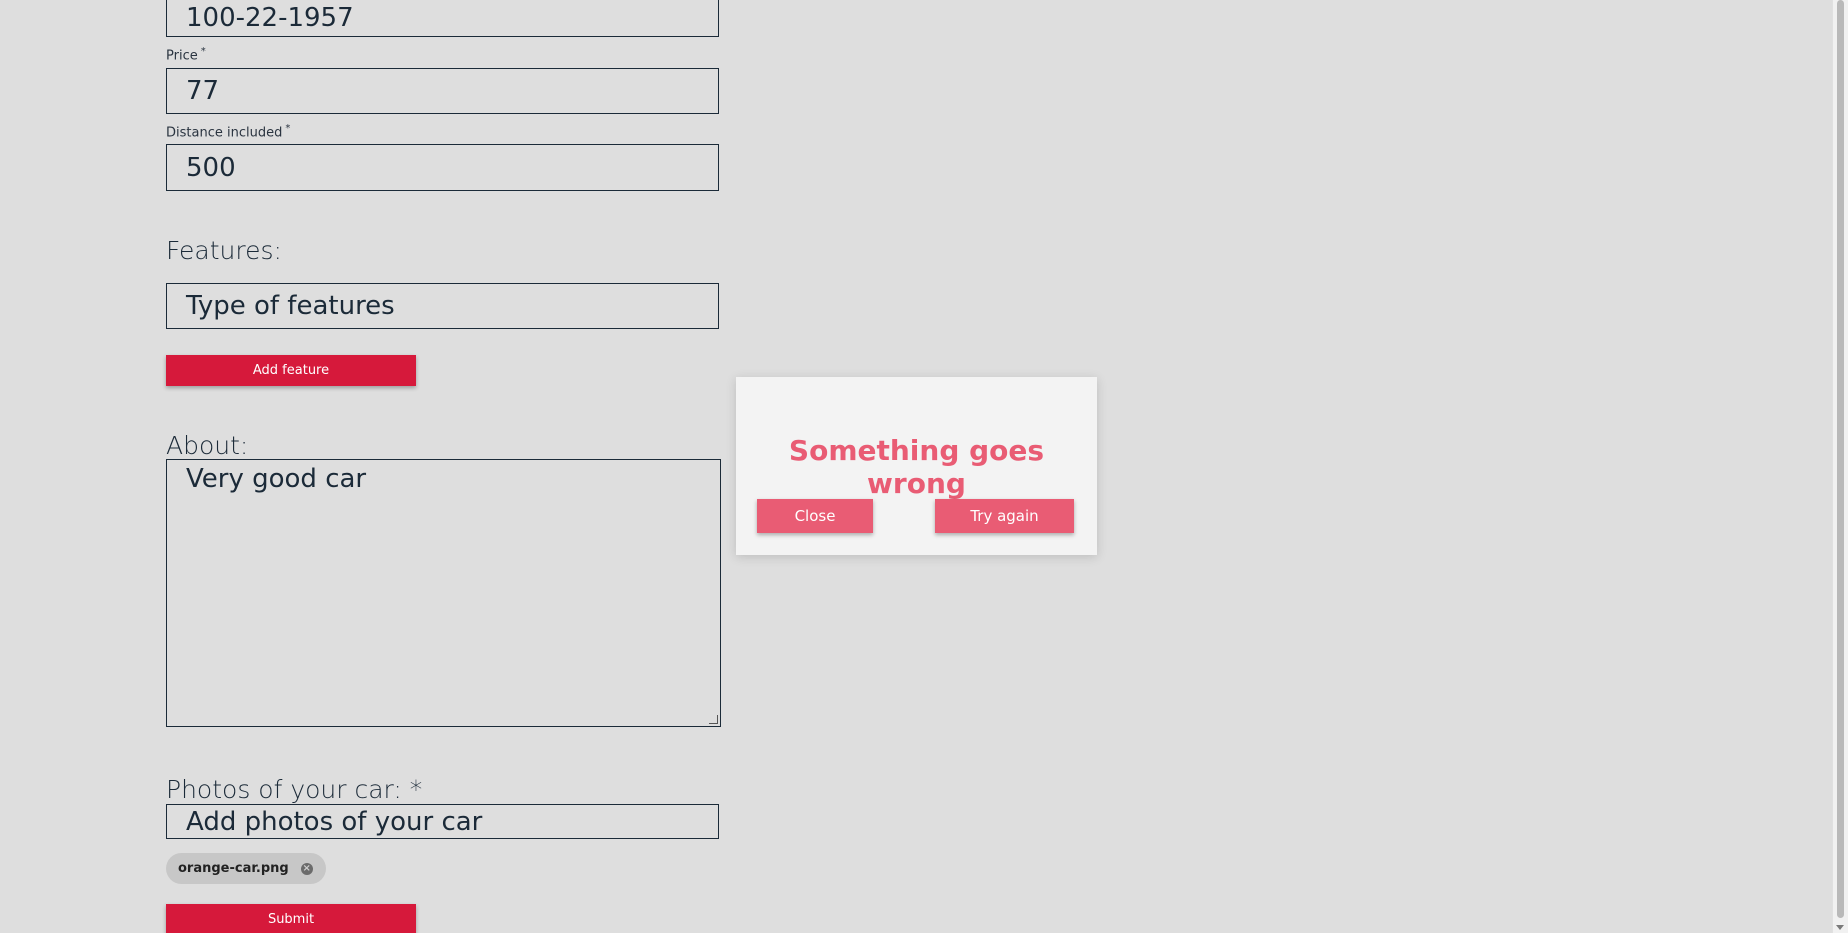 The height and width of the screenshot is (933, 1848). Describe the element at coordinates (442, 18) in the screenshot. I see `date-field: 100-22-1957` at that location.